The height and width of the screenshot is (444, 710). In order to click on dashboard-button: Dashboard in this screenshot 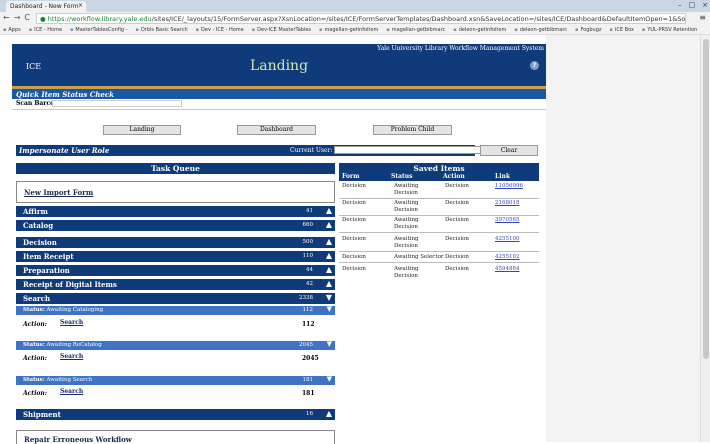, I will do `click(276, 130)`.